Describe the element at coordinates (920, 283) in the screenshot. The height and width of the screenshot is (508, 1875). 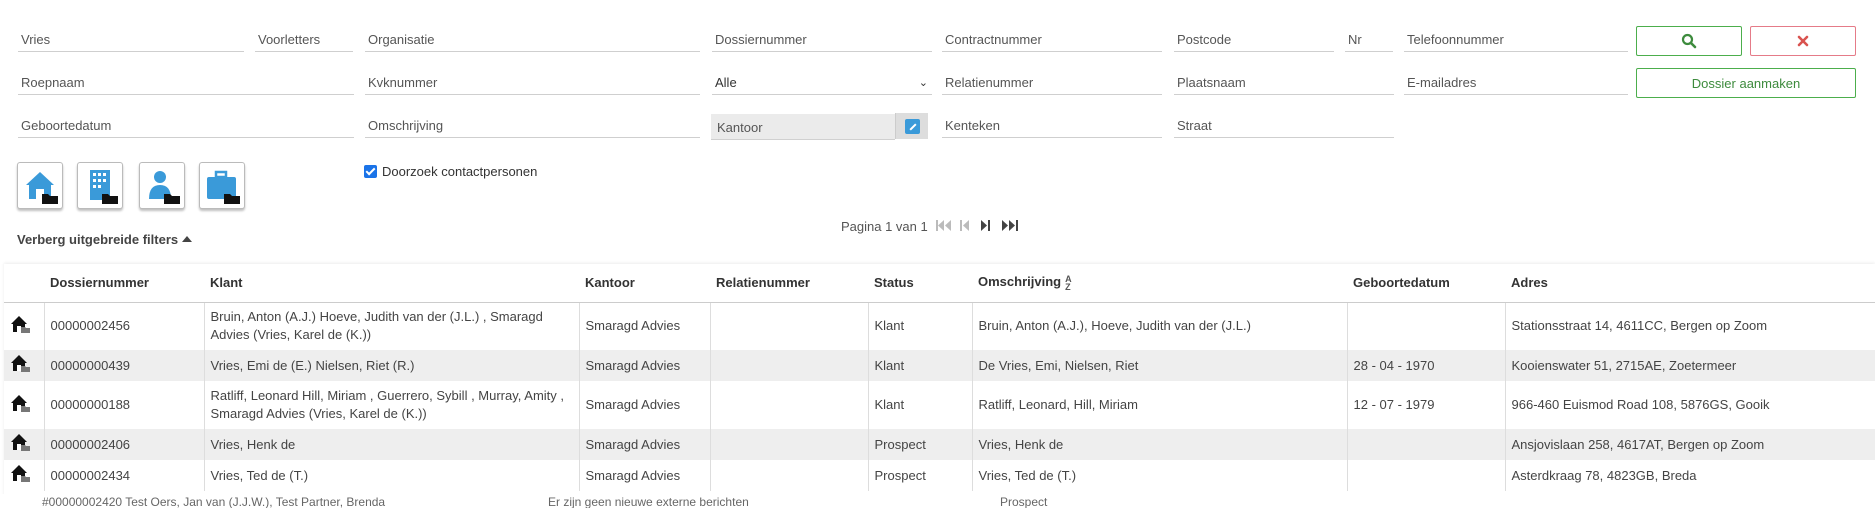
I see `header-status: Status` at that location.